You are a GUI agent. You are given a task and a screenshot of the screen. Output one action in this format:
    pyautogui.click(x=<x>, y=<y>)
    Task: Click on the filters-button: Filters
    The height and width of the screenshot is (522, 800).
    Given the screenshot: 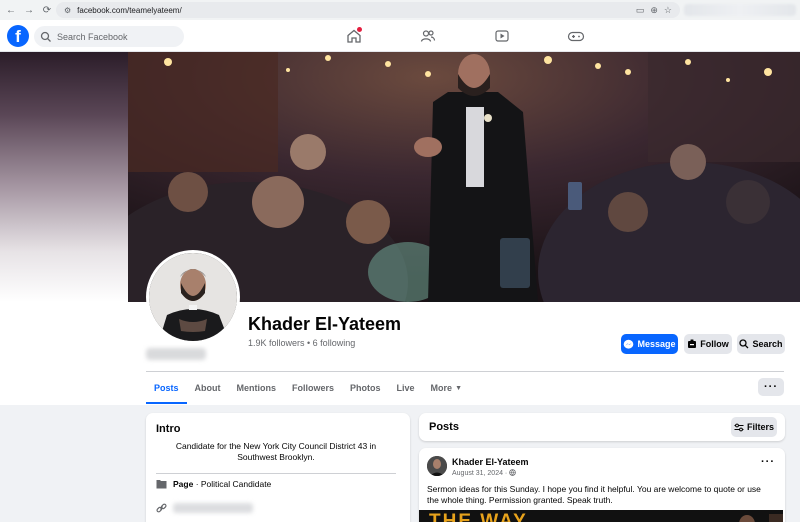 What is the action you would take?
    pyautogui.click(x=754, y=427)
    